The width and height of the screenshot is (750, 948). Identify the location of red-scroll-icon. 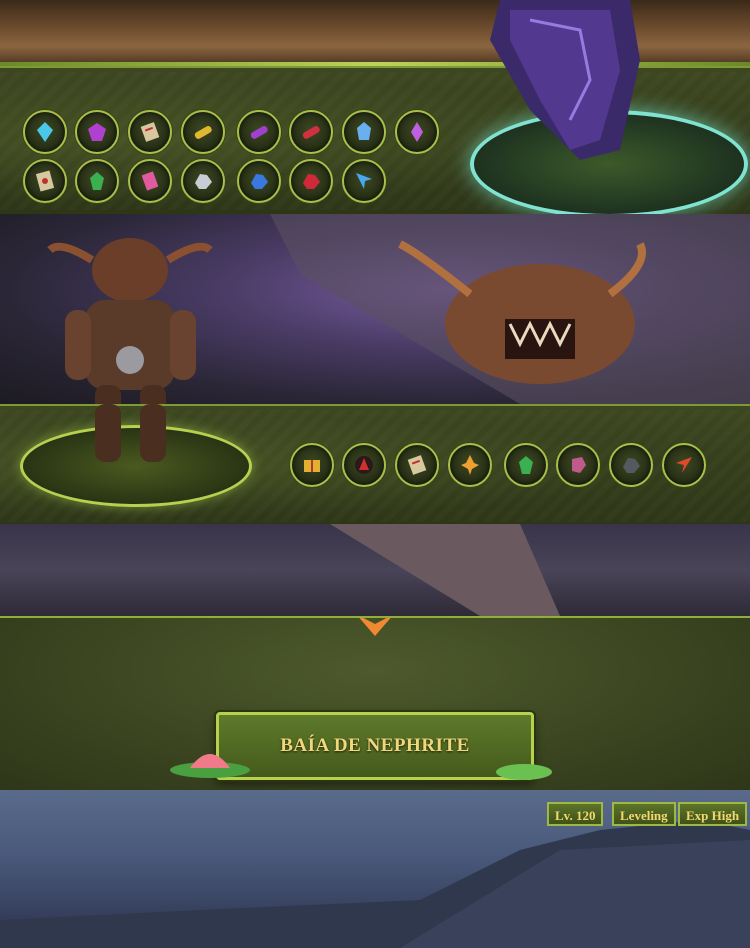
(311, 132).